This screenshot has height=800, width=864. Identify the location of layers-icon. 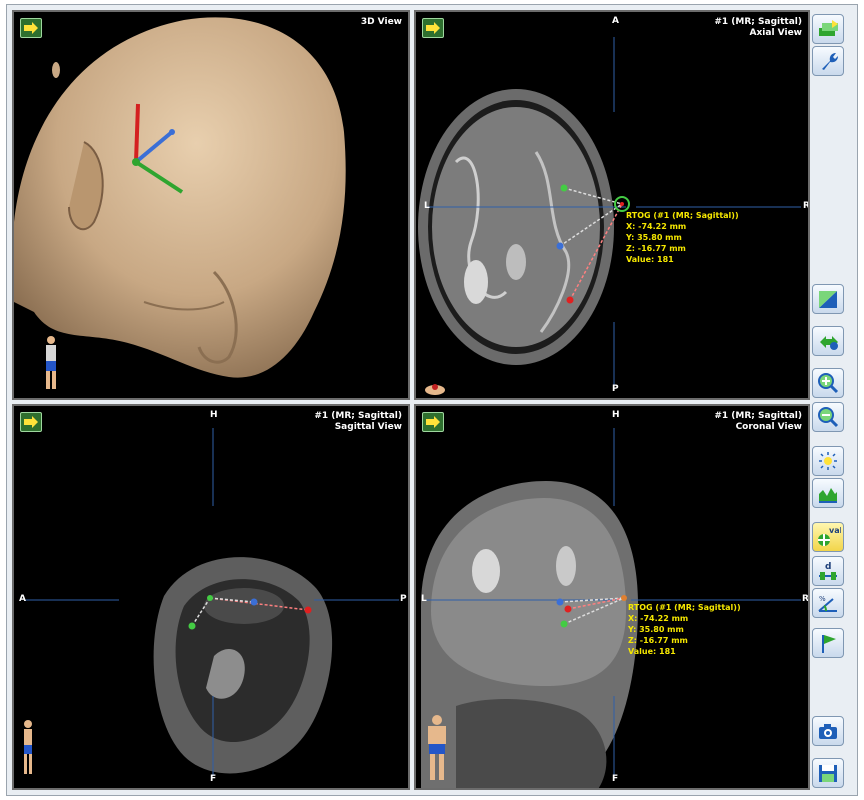
(828, 29).